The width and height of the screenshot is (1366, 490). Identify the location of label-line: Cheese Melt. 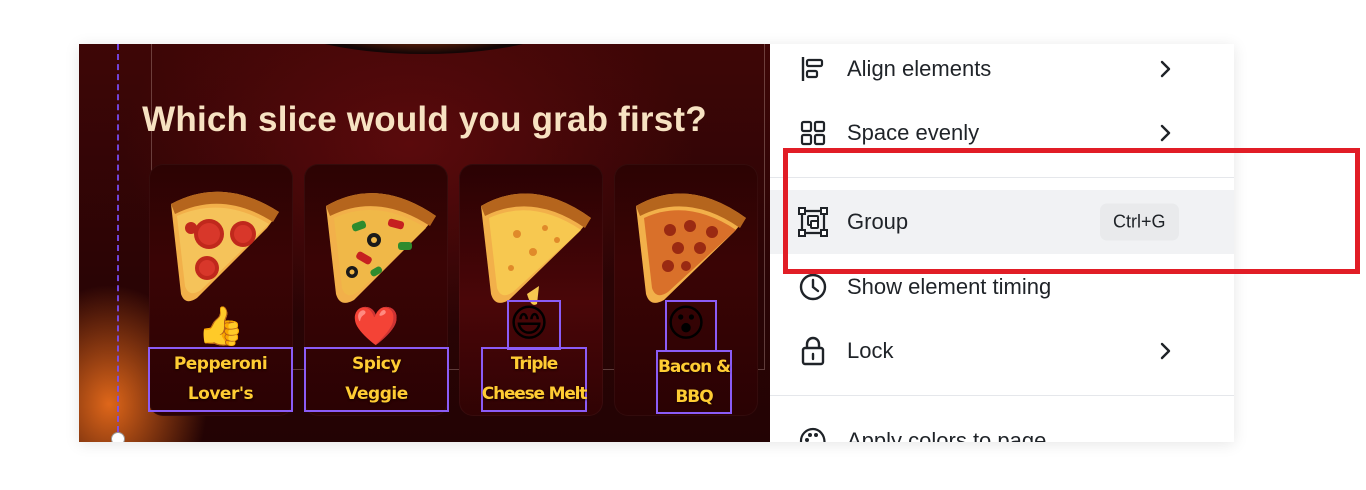
(534, 394).